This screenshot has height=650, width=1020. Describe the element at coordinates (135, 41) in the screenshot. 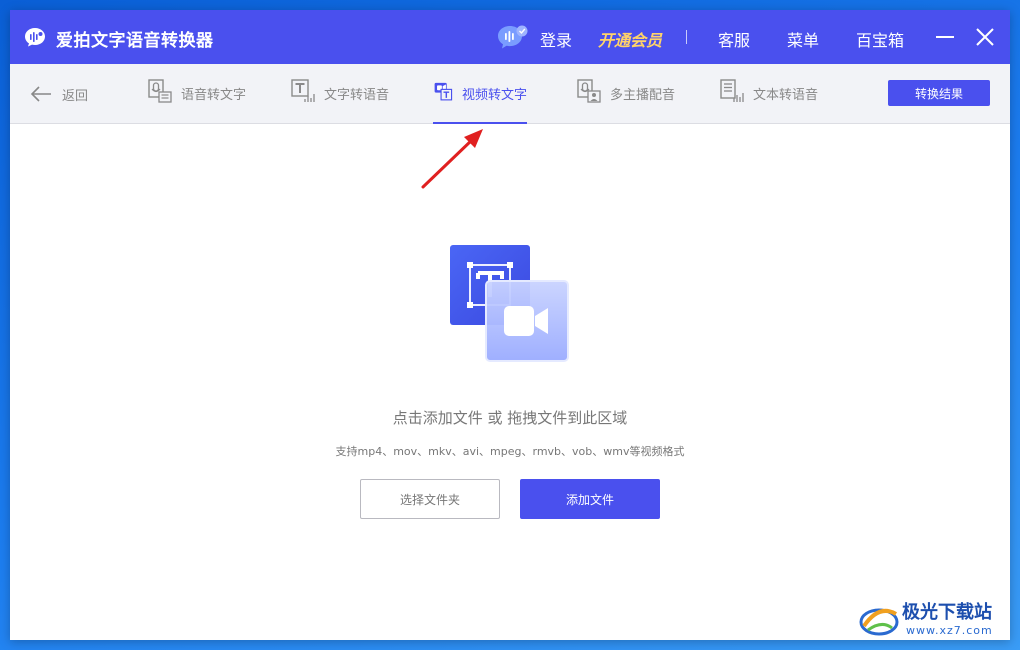

I see `app-title: 爱拍文字语音转换器` at that location.